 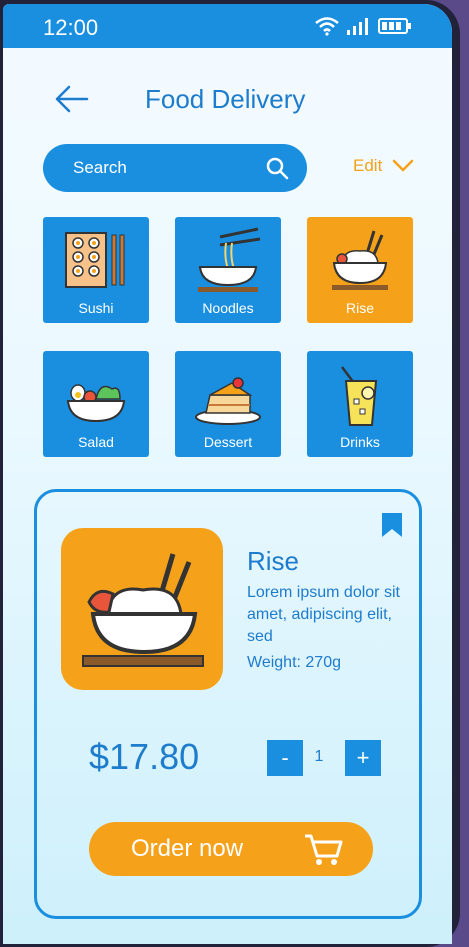 I want to click on category-noodles: Noodles, so click(x=228, y=270).